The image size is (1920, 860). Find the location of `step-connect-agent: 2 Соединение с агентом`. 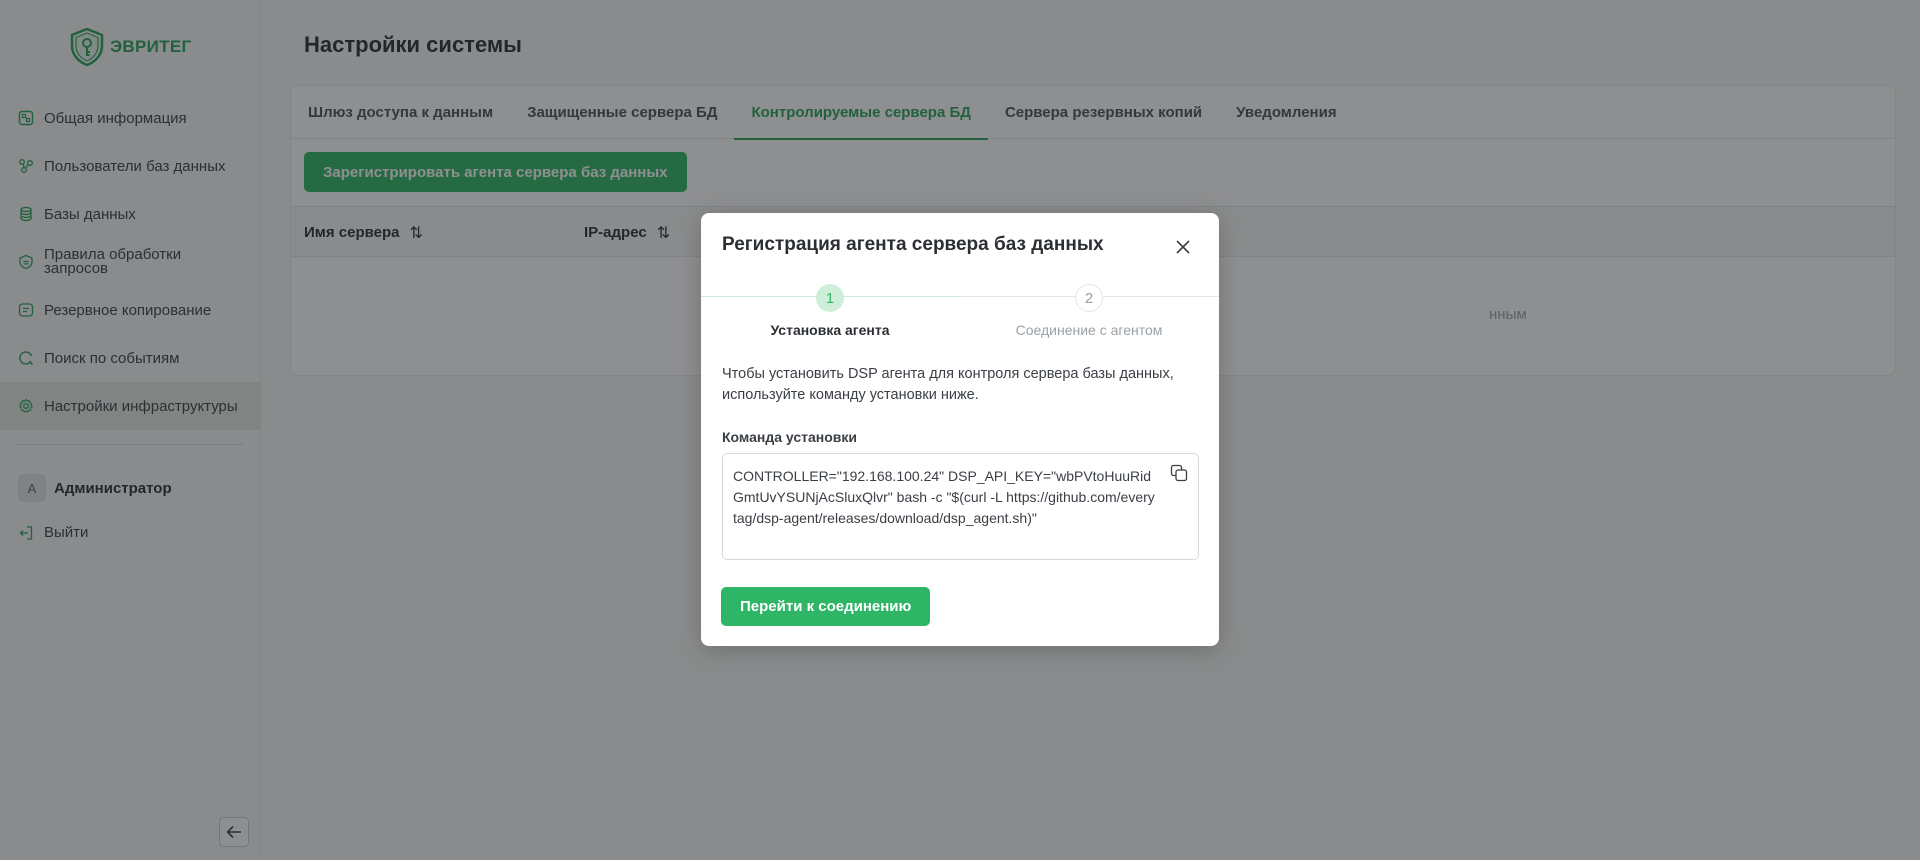

step-connect-agent: 2 Соединение с агентом is located at coordinates (1089, 311).